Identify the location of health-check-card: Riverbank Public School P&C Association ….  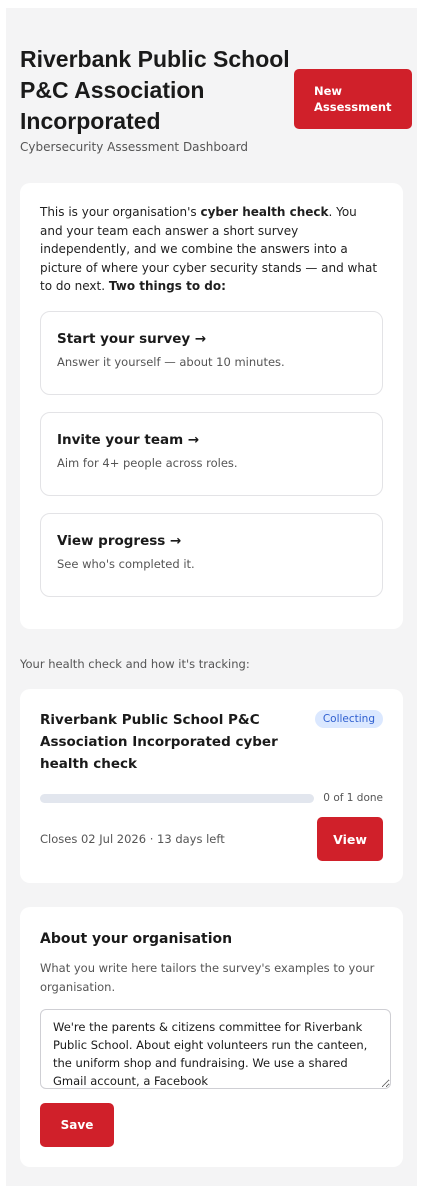
(211, 786).